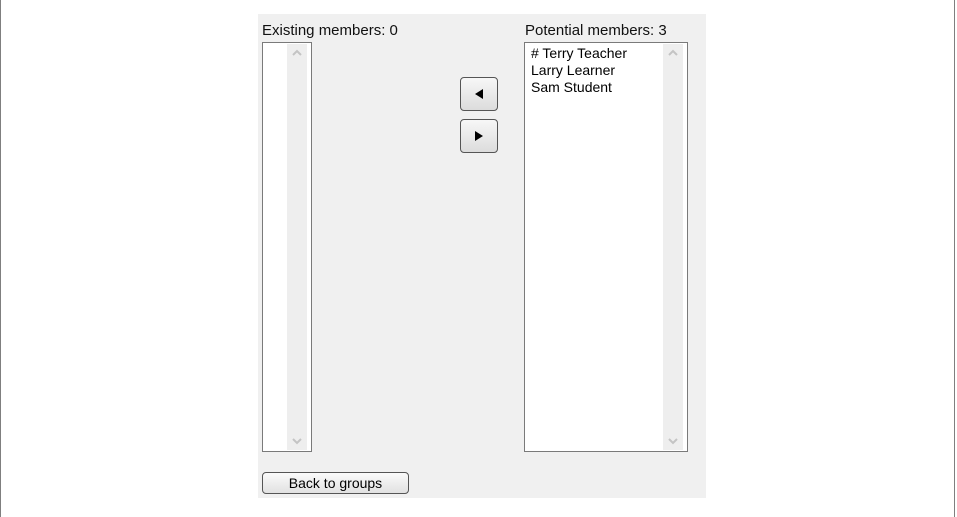 This screenshot has width=957, height=517. What do you see at coordinates (583, 87) in the screenshot?
I see `list-item: Sam Student` at bounding box center [583, 87].